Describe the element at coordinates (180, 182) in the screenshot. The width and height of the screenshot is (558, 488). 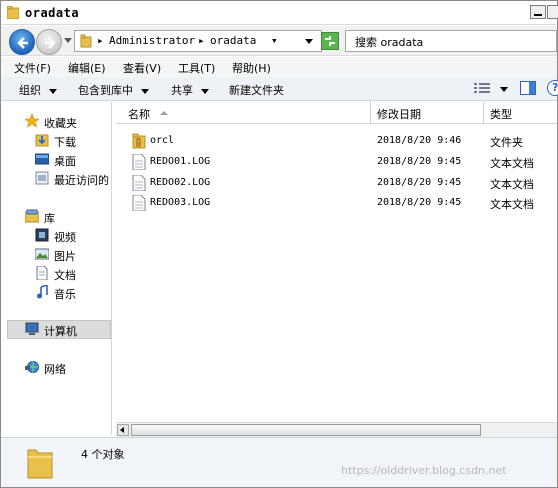
I see `file-name: REDO02.LOG` at that location.